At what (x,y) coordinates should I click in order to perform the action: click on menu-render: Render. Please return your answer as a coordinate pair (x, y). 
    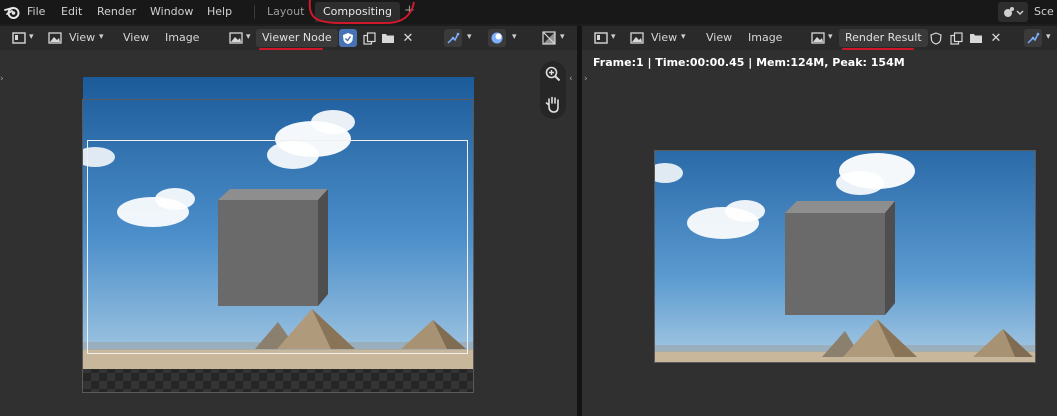
    Looking at the image, I should click on (116, 11).